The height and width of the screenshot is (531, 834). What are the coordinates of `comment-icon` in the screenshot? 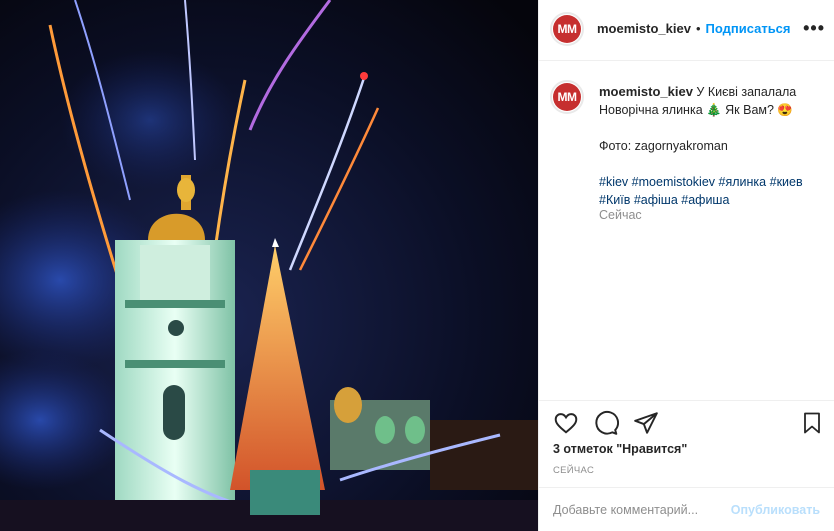 It's located at (606, 424).